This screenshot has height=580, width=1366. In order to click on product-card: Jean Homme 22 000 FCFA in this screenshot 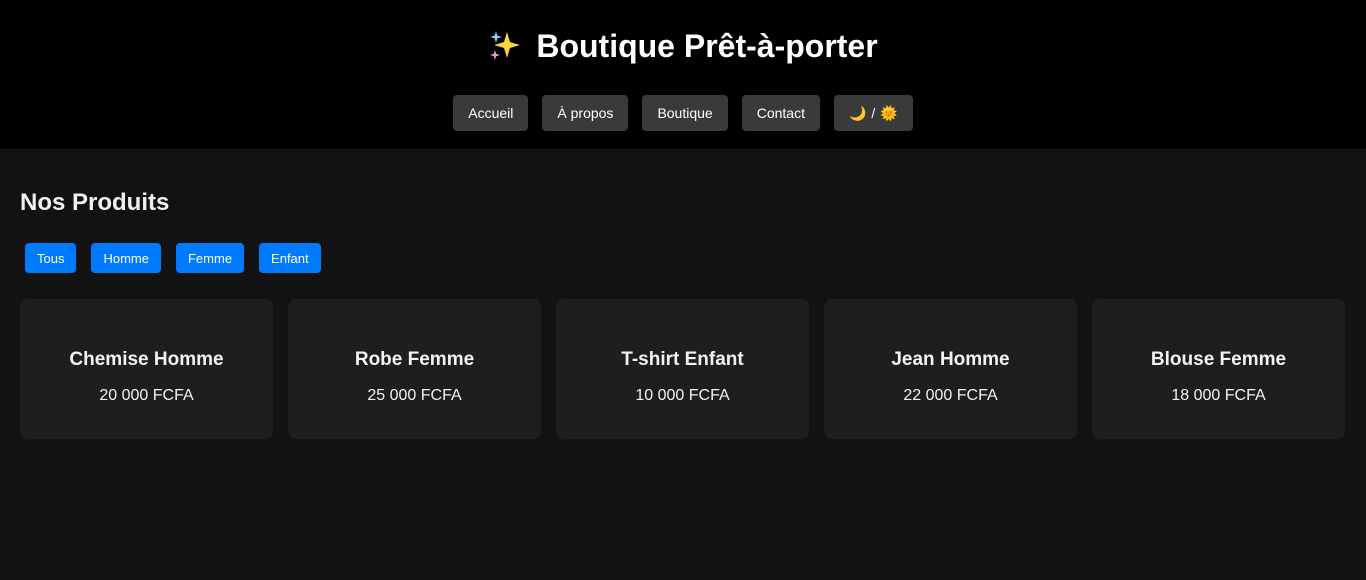, I will do `click(950, 369)`.